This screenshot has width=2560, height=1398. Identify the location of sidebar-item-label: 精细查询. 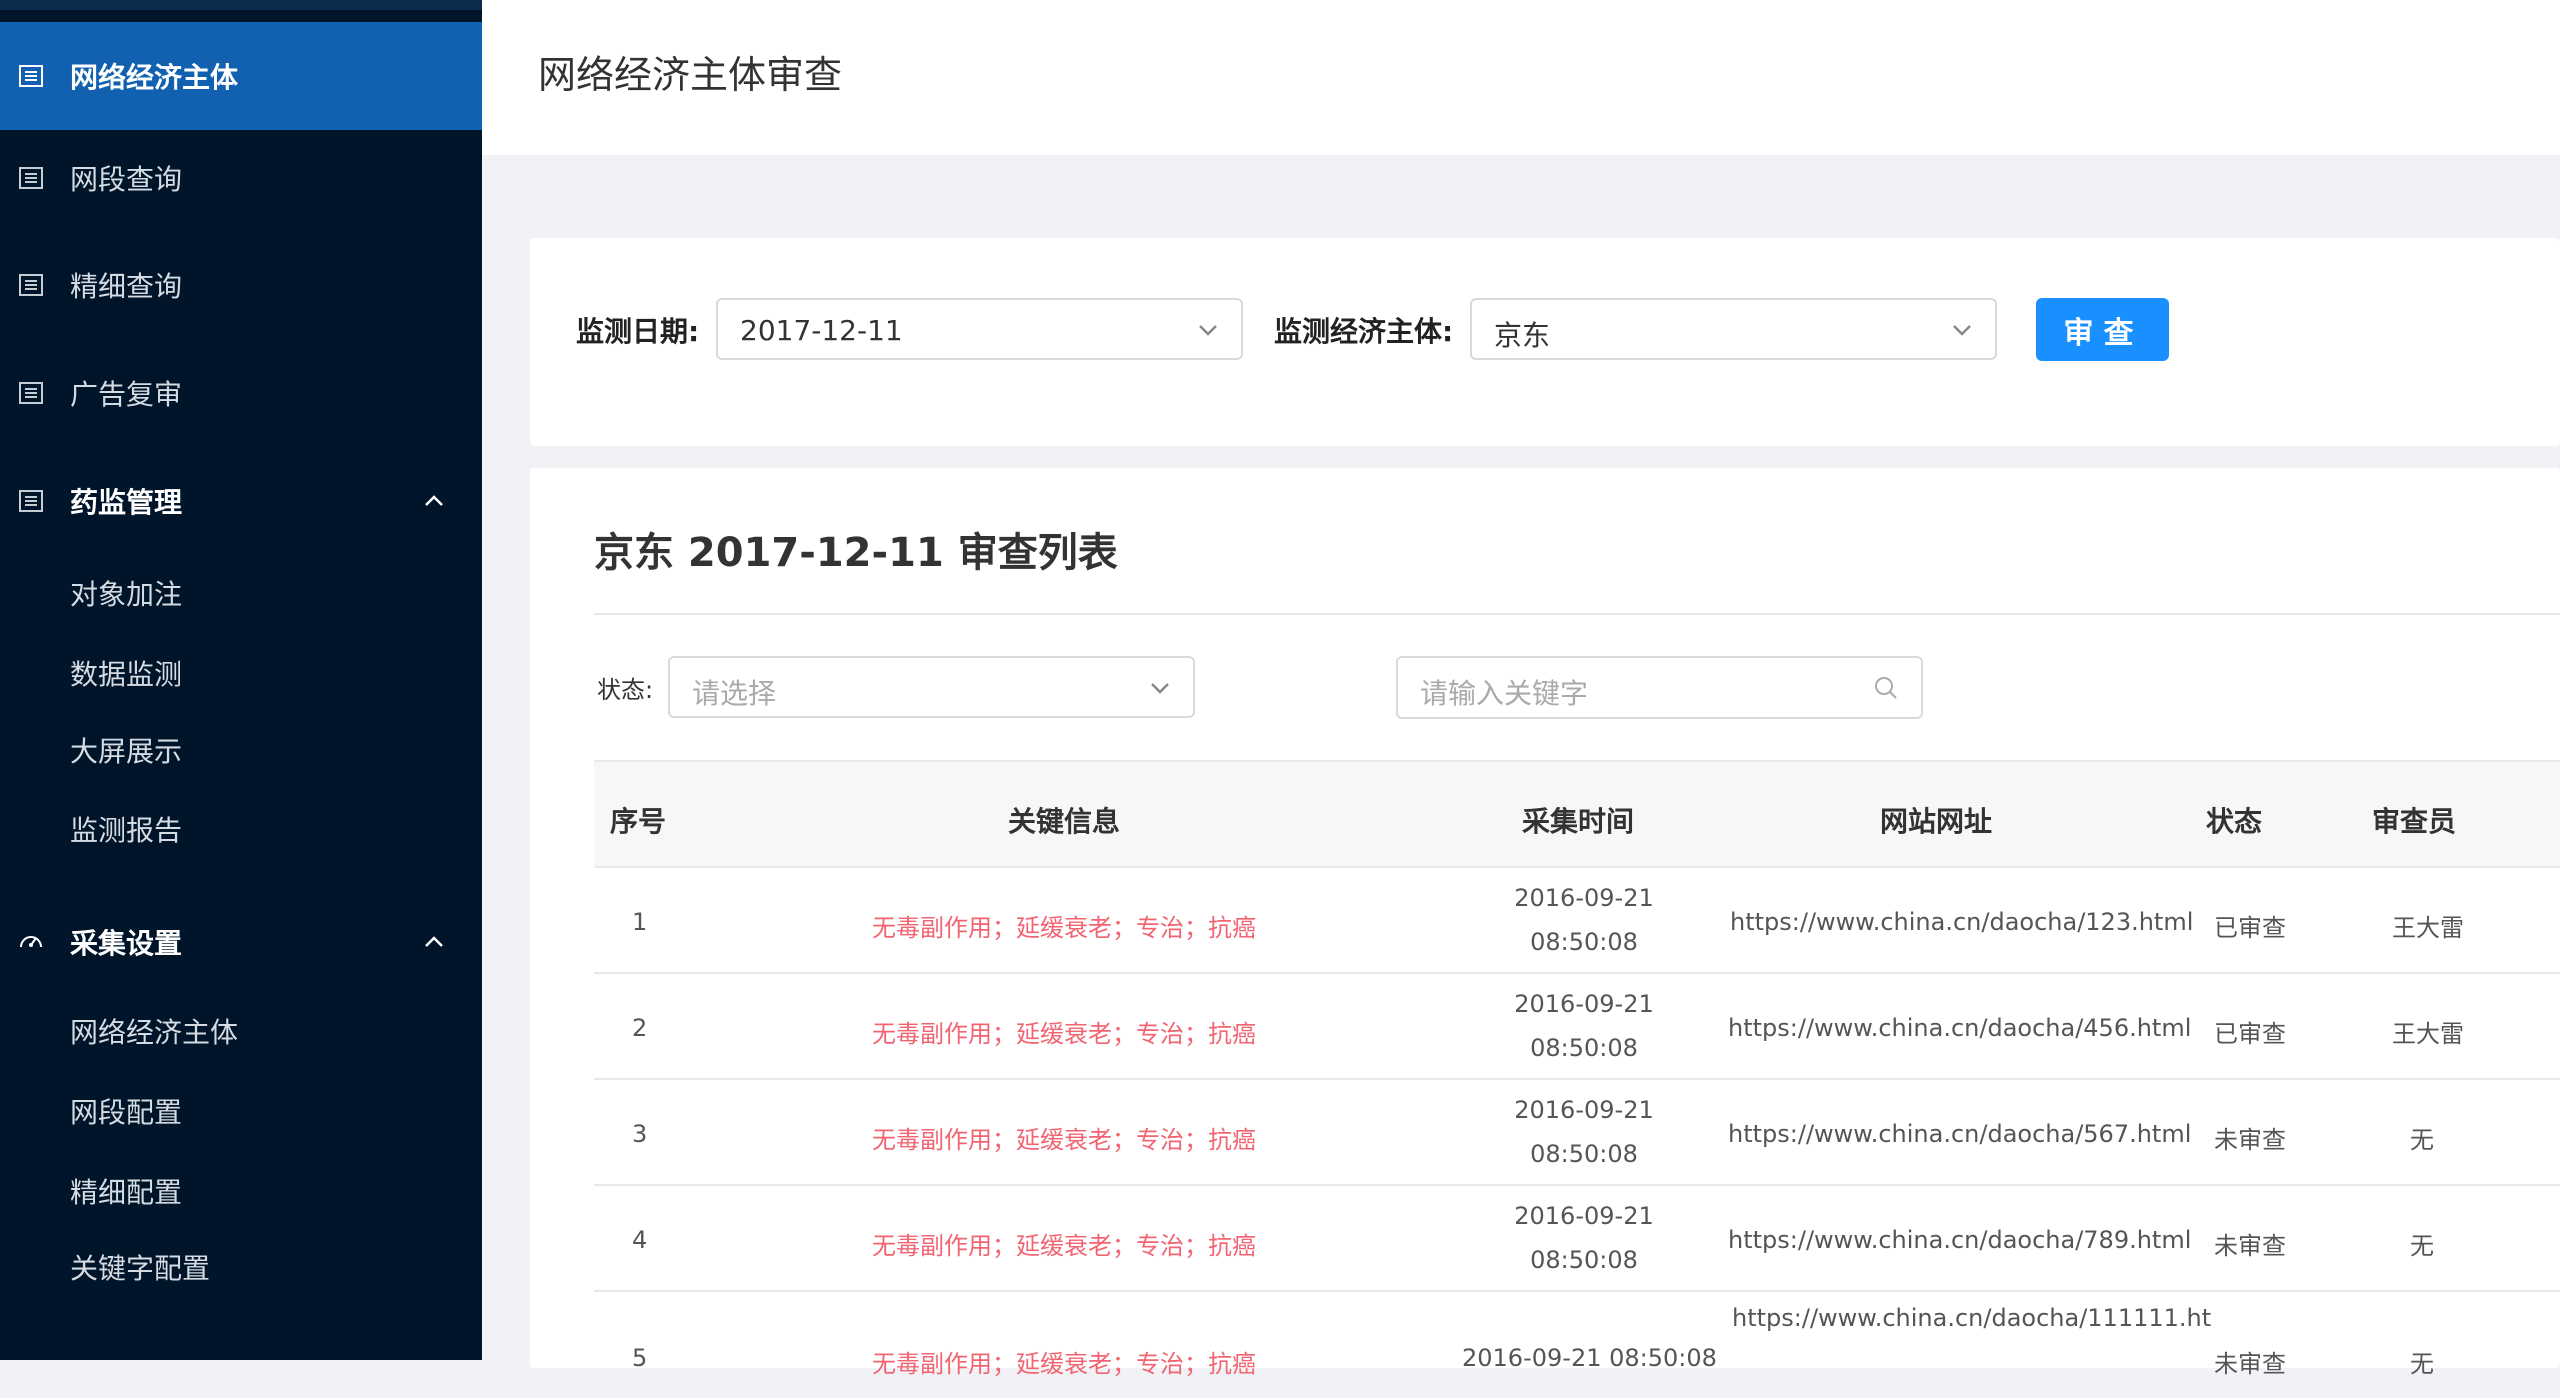
(126, 286).